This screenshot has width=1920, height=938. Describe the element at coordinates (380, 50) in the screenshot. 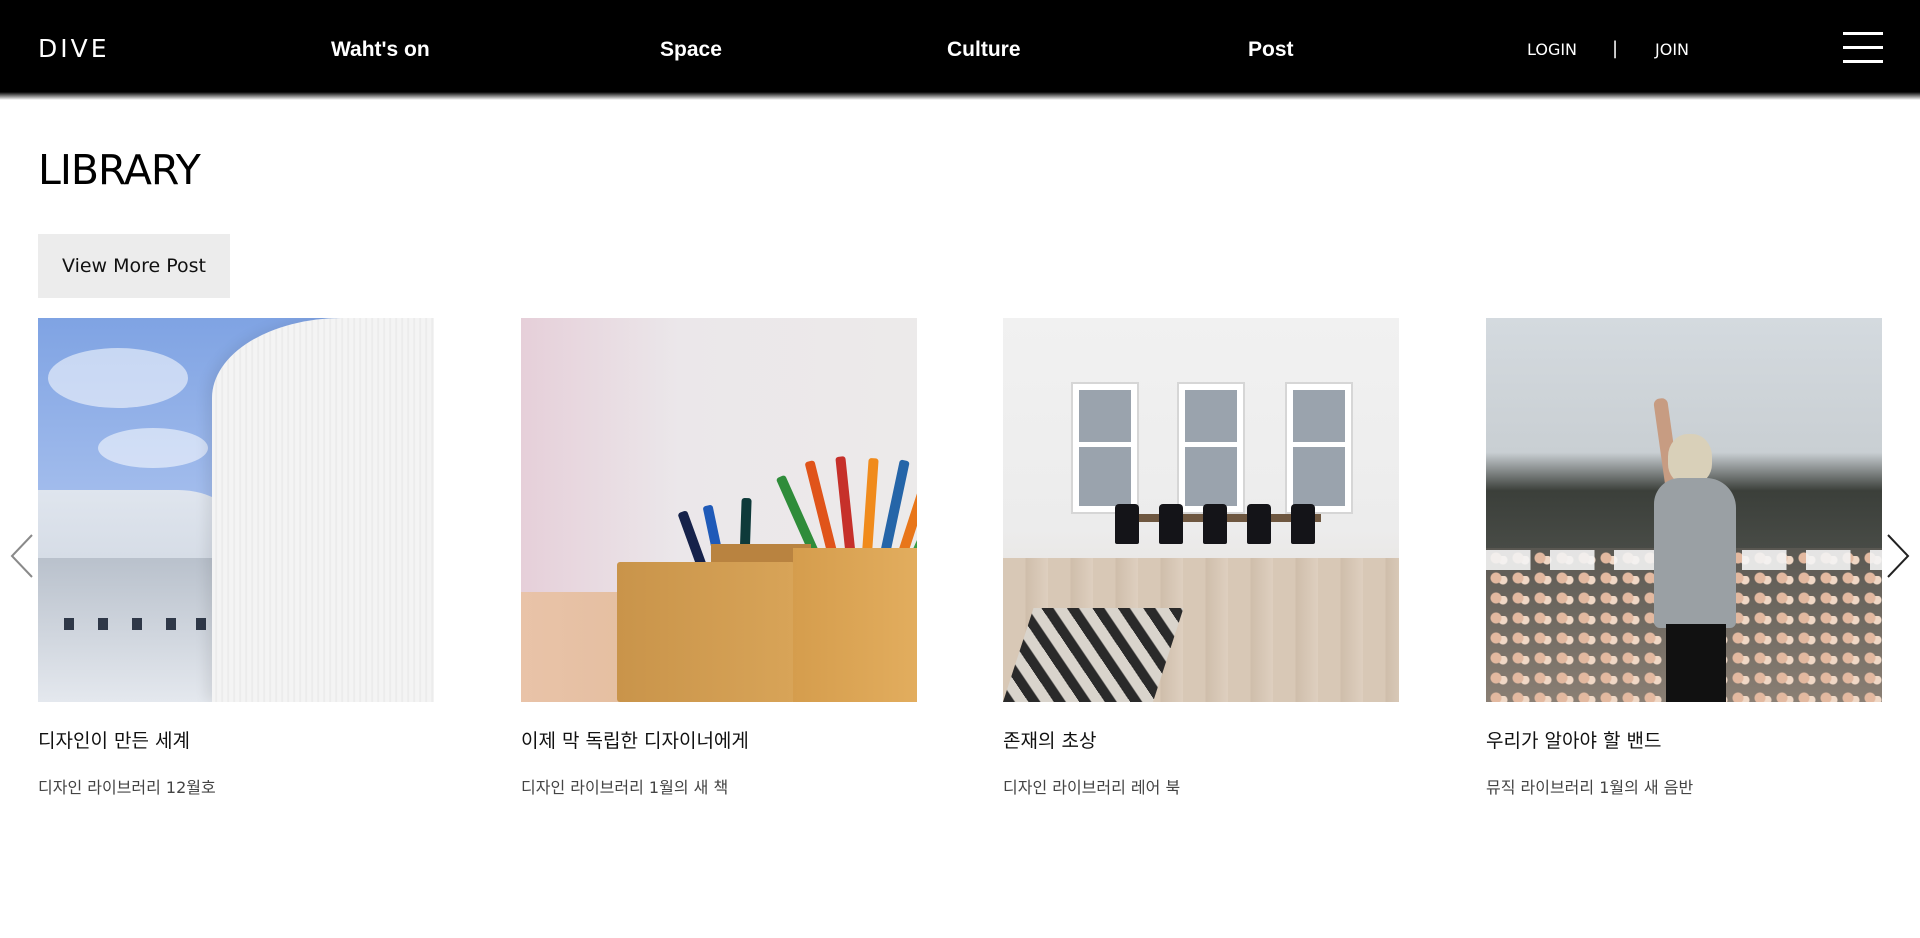

I see `nav-item-whats-on: Waht's on` at that location.